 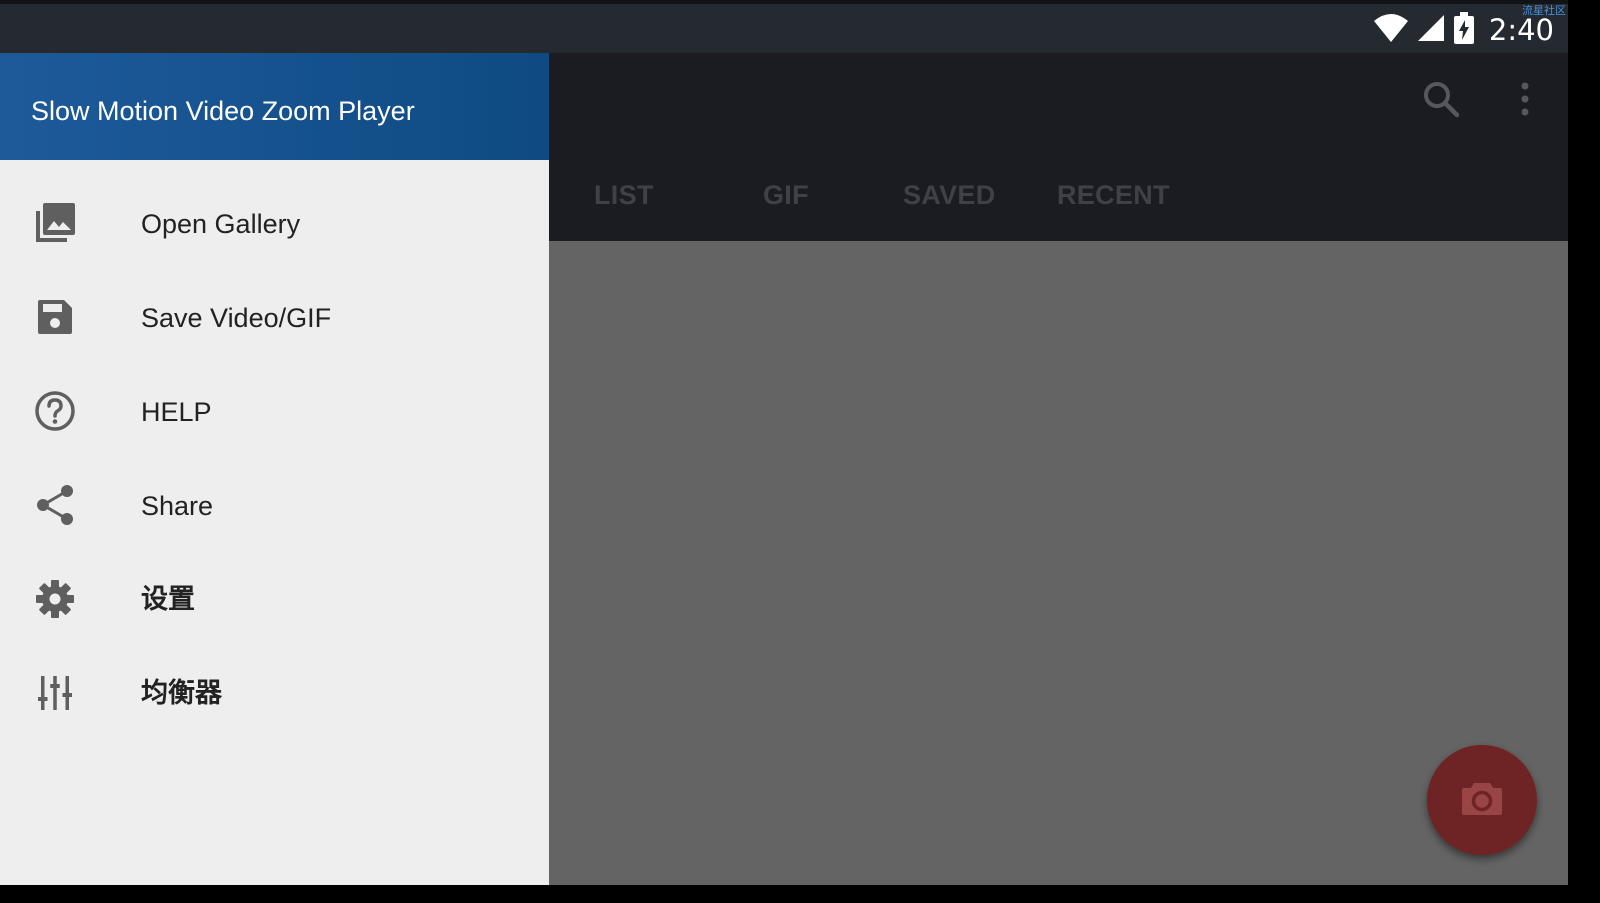 What do you see at coordinates (949, 195) in the screenshot?
I see `tab-saved: SAVED` at bounding box center [949, 195].